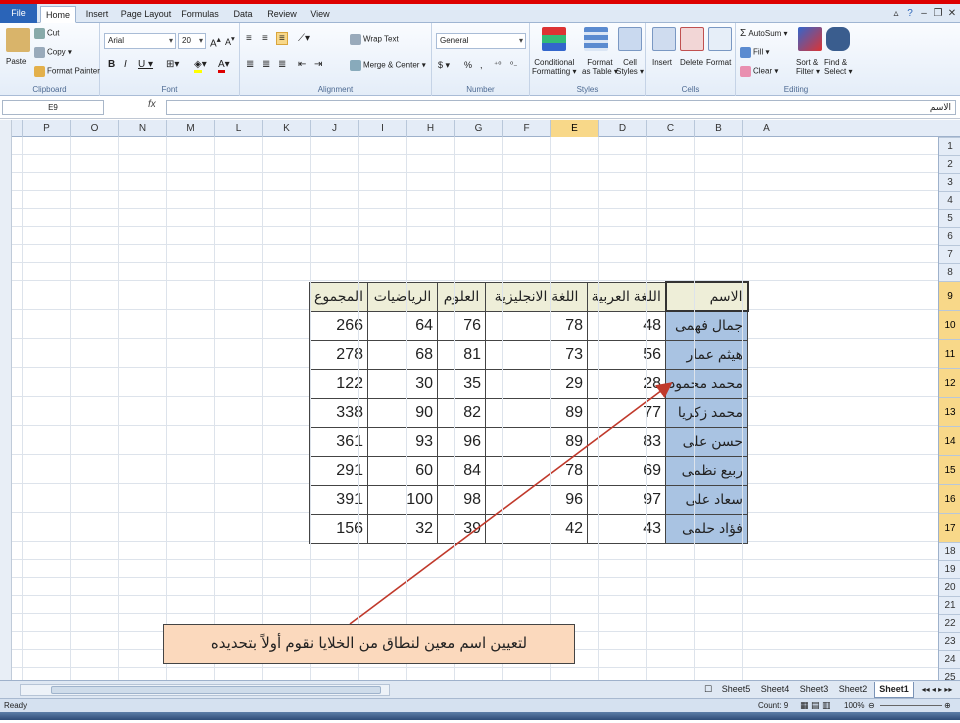 The image size is (960, 723). I want to click on row-header-2: 2, so click(949, 164).